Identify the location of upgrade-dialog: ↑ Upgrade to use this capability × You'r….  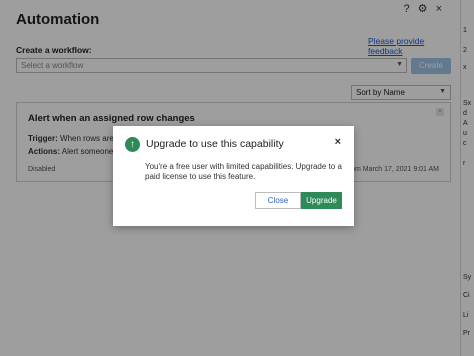
(233, 176).